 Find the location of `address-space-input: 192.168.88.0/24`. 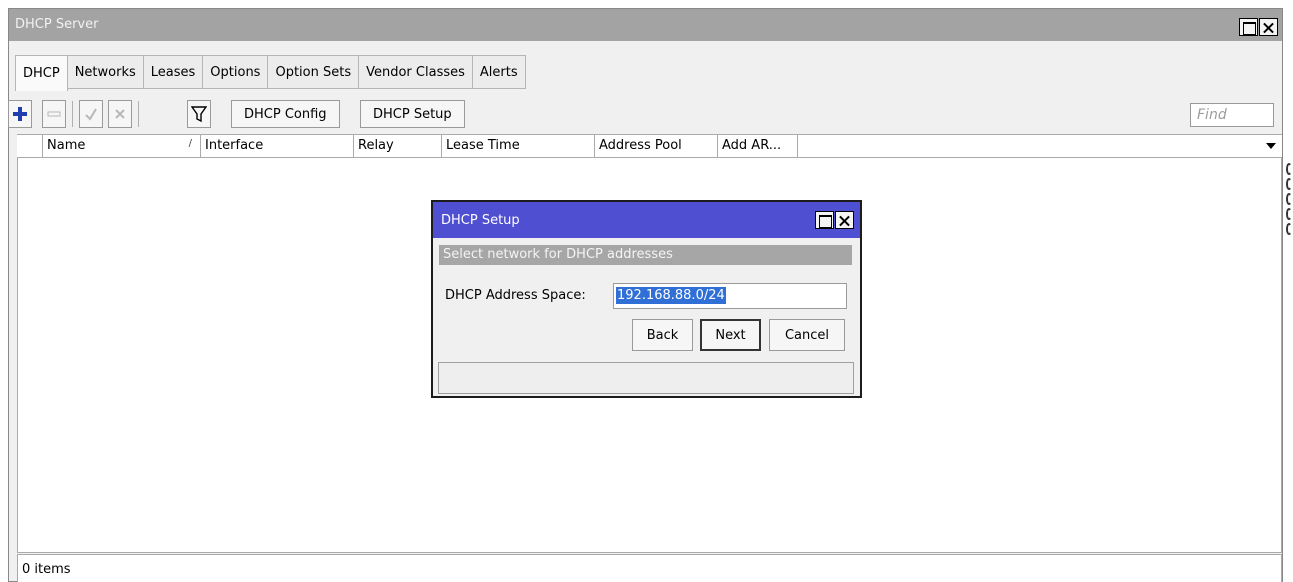

address-space-input: 192.168.88.0/24 is located at coordinates (730, 296).